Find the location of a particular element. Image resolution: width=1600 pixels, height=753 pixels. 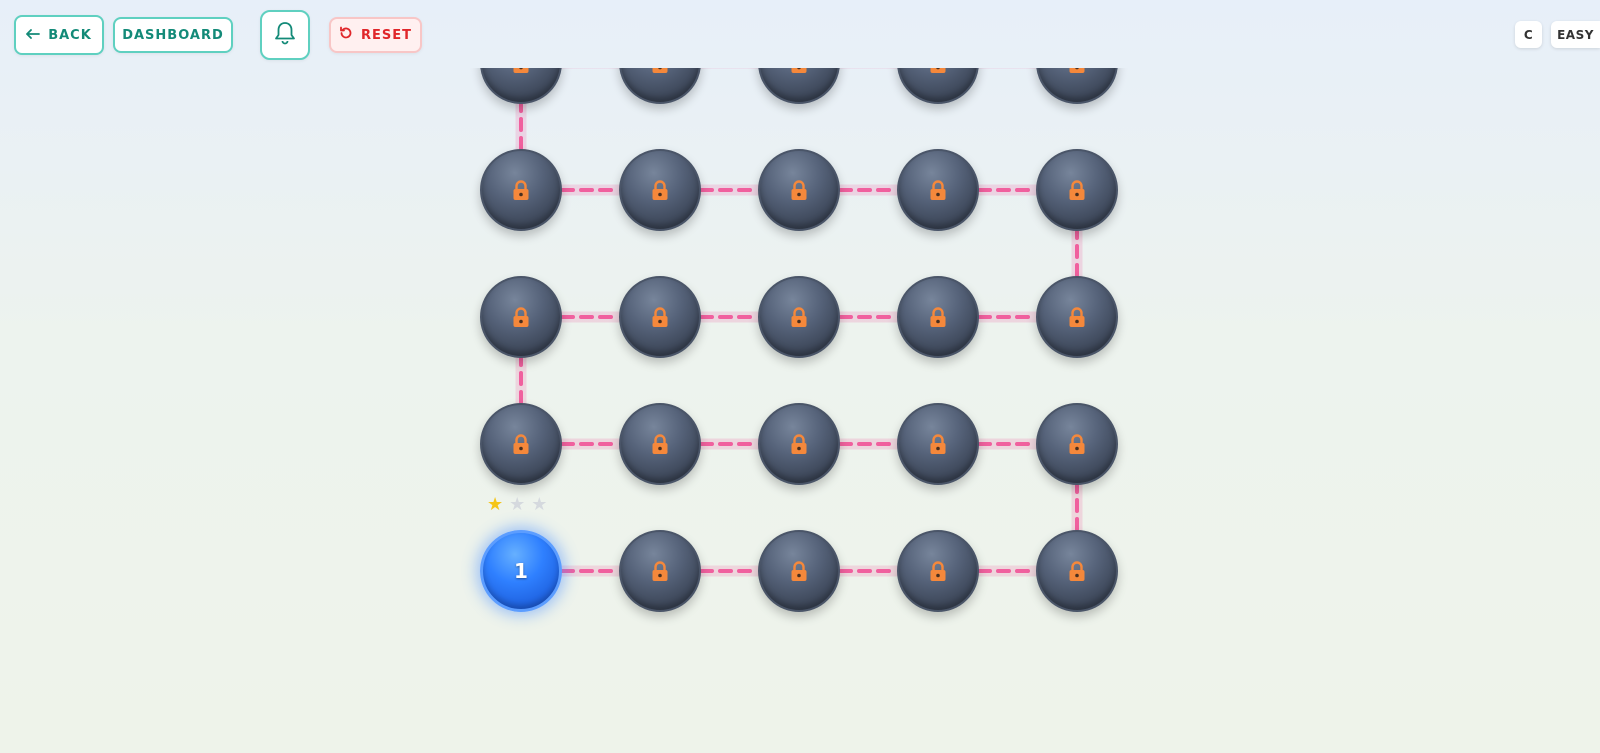

dashboard-button: DASHBOARD is located at coordinates (173, 35).